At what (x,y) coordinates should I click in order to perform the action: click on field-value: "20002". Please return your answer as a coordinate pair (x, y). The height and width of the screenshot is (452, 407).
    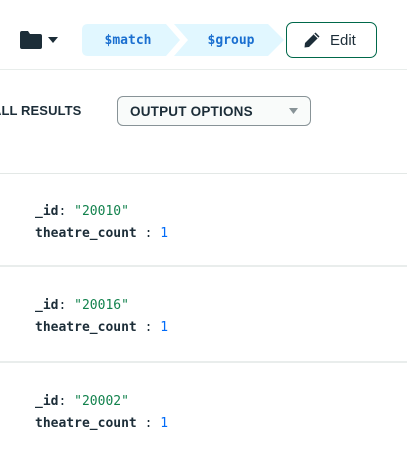
    Looking at the image, I should click on (101, 401).